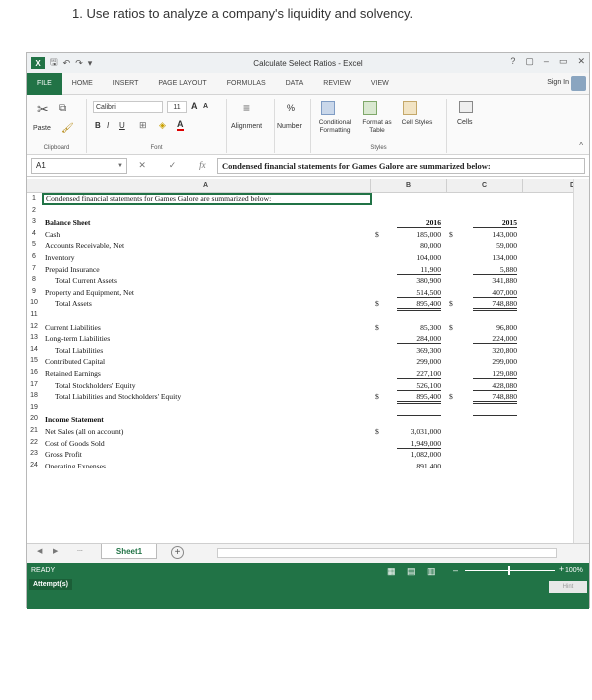 The image size is (592, 700). Describe the element at coordinates (34, 442) in the screenshot. I see `row-number: 22` at that location.